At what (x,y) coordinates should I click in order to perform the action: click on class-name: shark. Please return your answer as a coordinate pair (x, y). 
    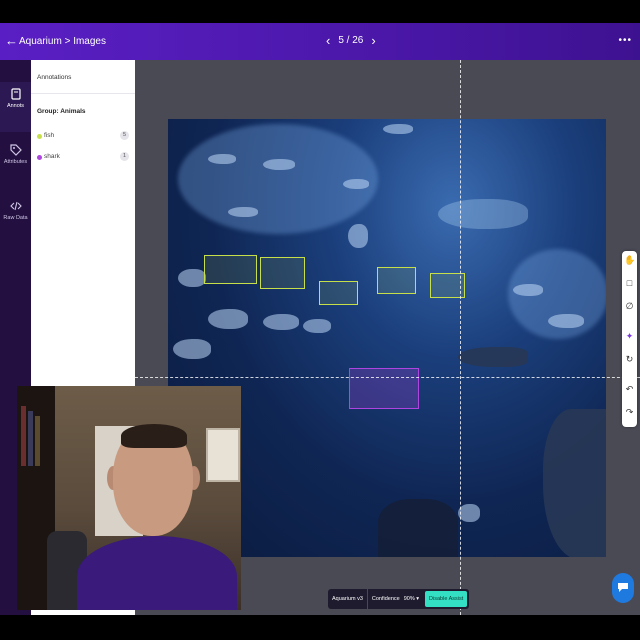
    Looking at the image, I should click on (52, 156).